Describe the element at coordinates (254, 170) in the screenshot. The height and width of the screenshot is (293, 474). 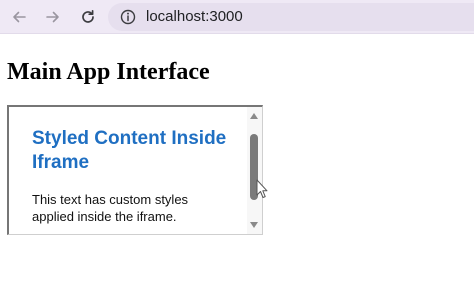
I see `iframe-scrollbar` at that location.